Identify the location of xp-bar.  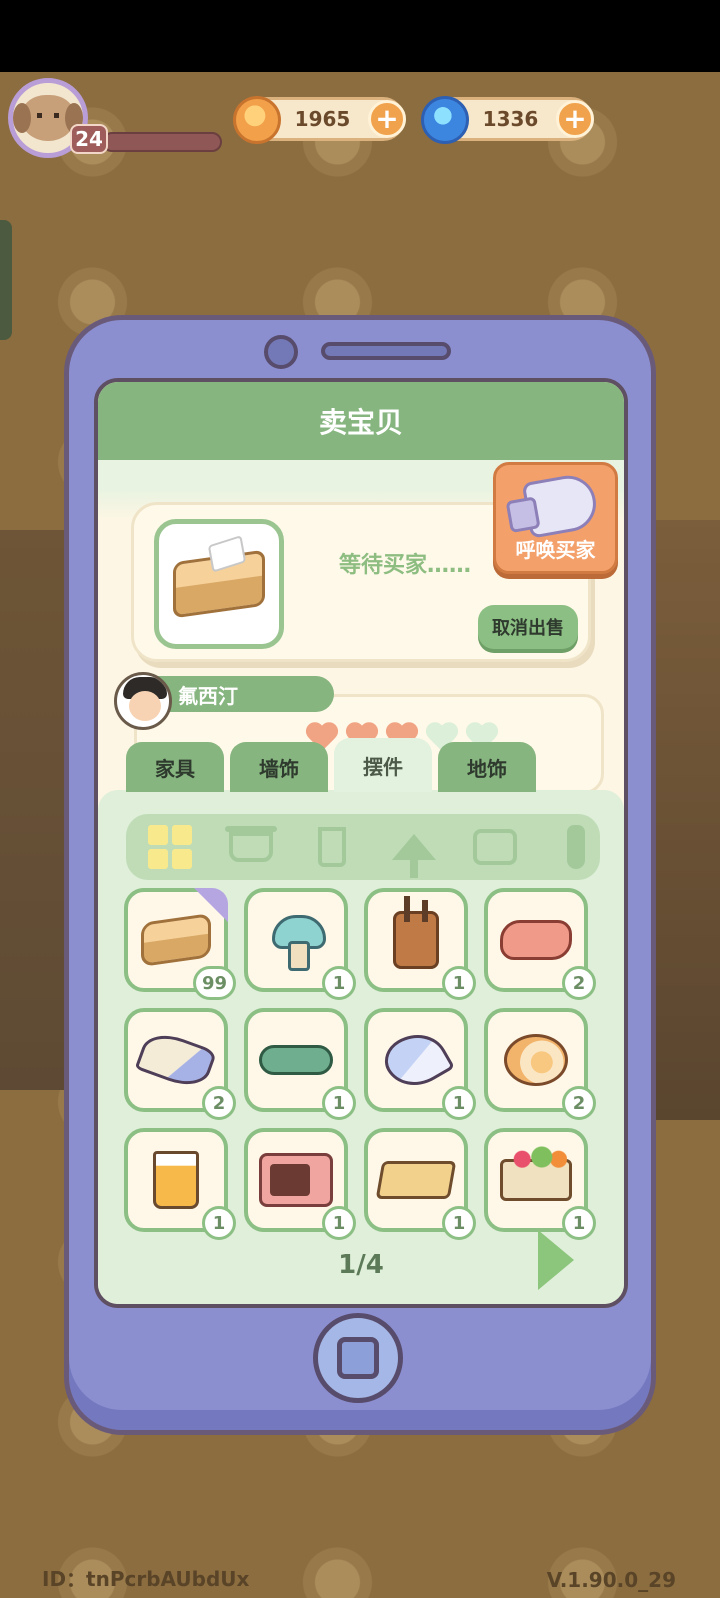
(162, 142).